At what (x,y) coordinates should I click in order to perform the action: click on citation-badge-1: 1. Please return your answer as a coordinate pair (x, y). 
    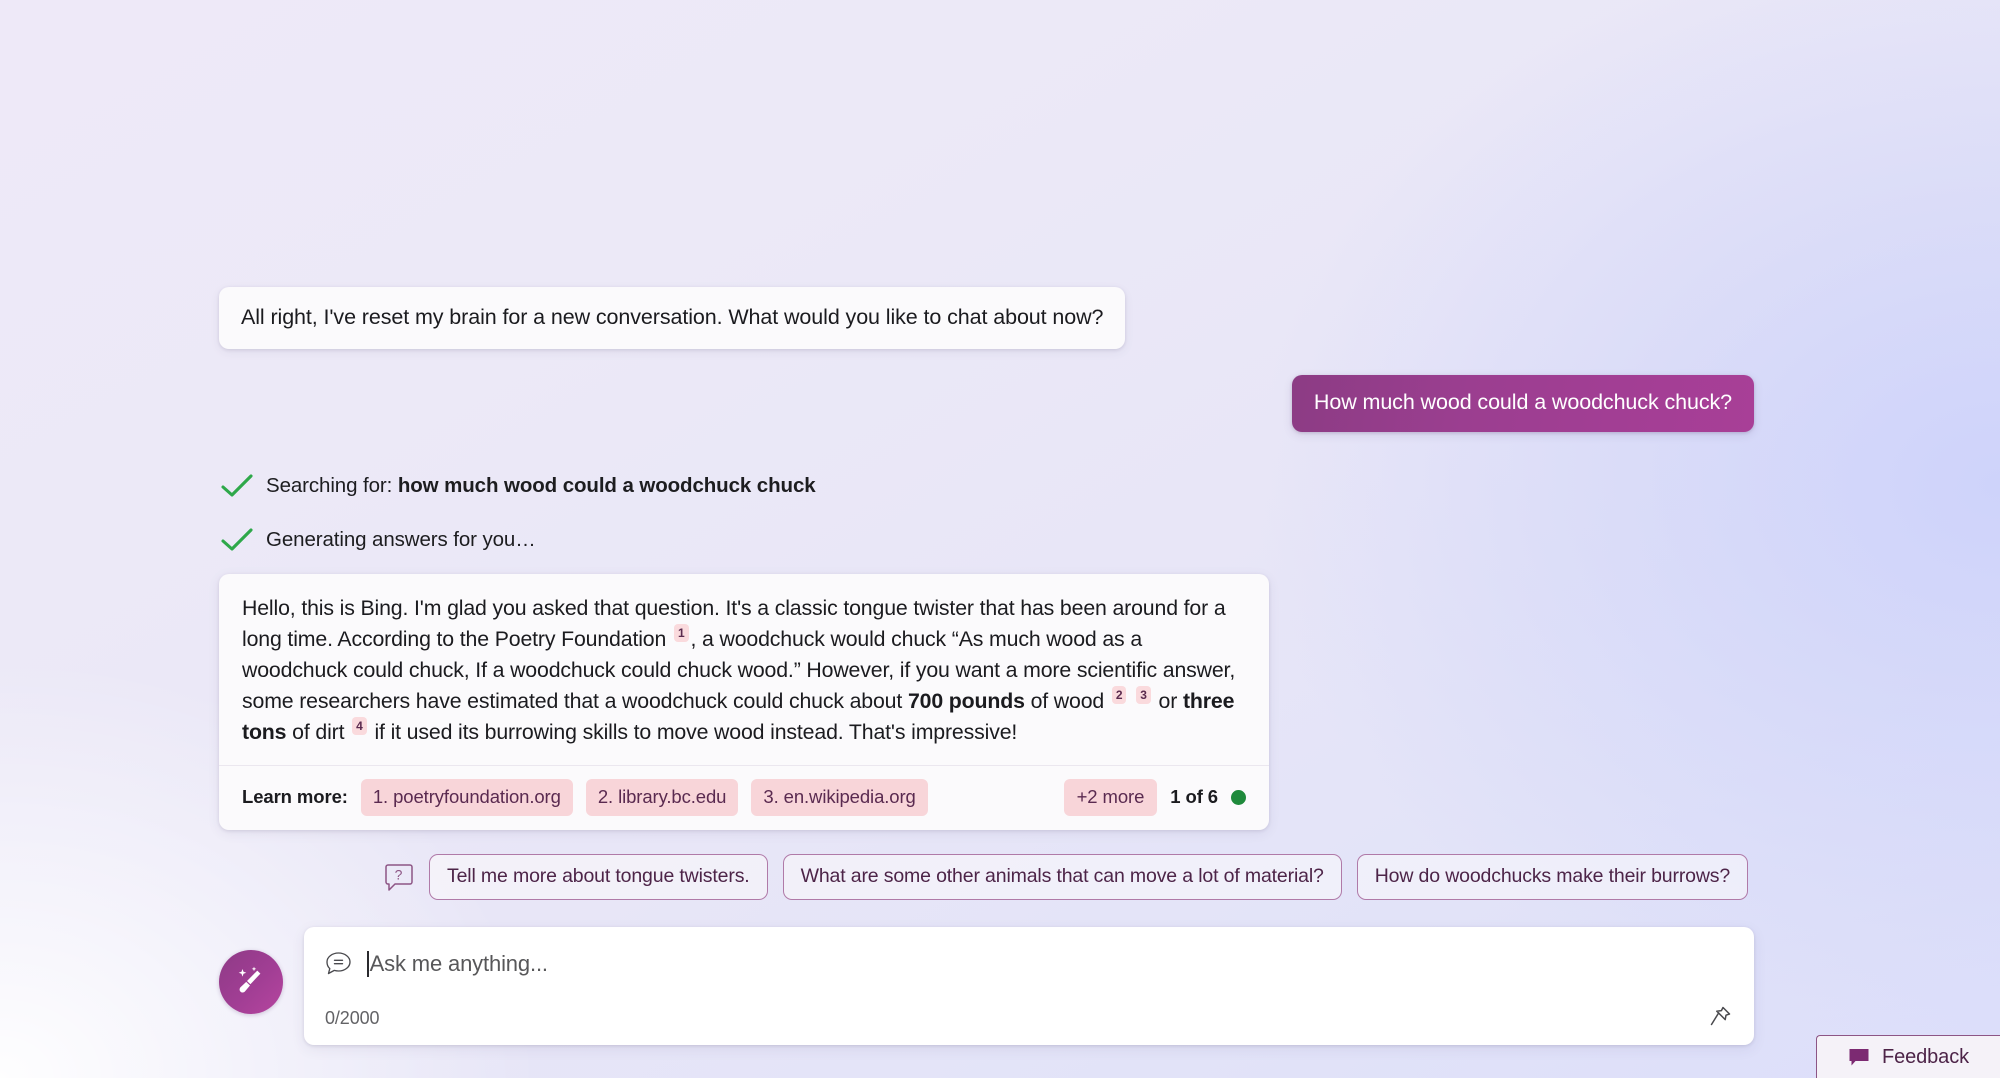
    Looking at the image, I should click on (681, 632).